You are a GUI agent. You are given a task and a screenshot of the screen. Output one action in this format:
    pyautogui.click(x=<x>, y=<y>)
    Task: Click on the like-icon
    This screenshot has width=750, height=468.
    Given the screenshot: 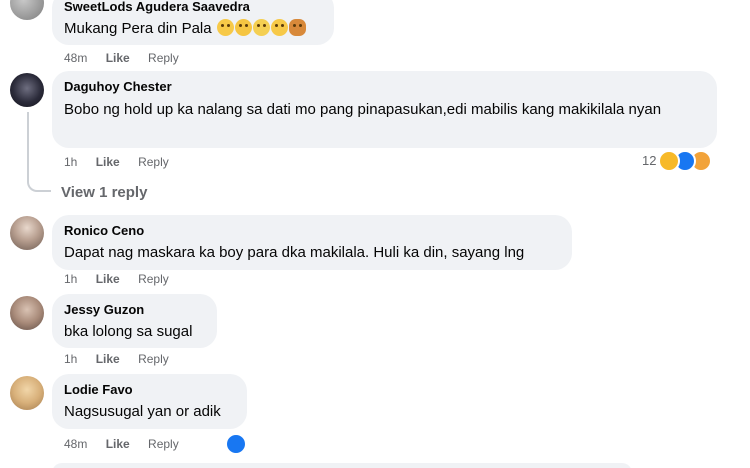 What is the action you would take?
    pyautogui.click(x=236, y=444)
    